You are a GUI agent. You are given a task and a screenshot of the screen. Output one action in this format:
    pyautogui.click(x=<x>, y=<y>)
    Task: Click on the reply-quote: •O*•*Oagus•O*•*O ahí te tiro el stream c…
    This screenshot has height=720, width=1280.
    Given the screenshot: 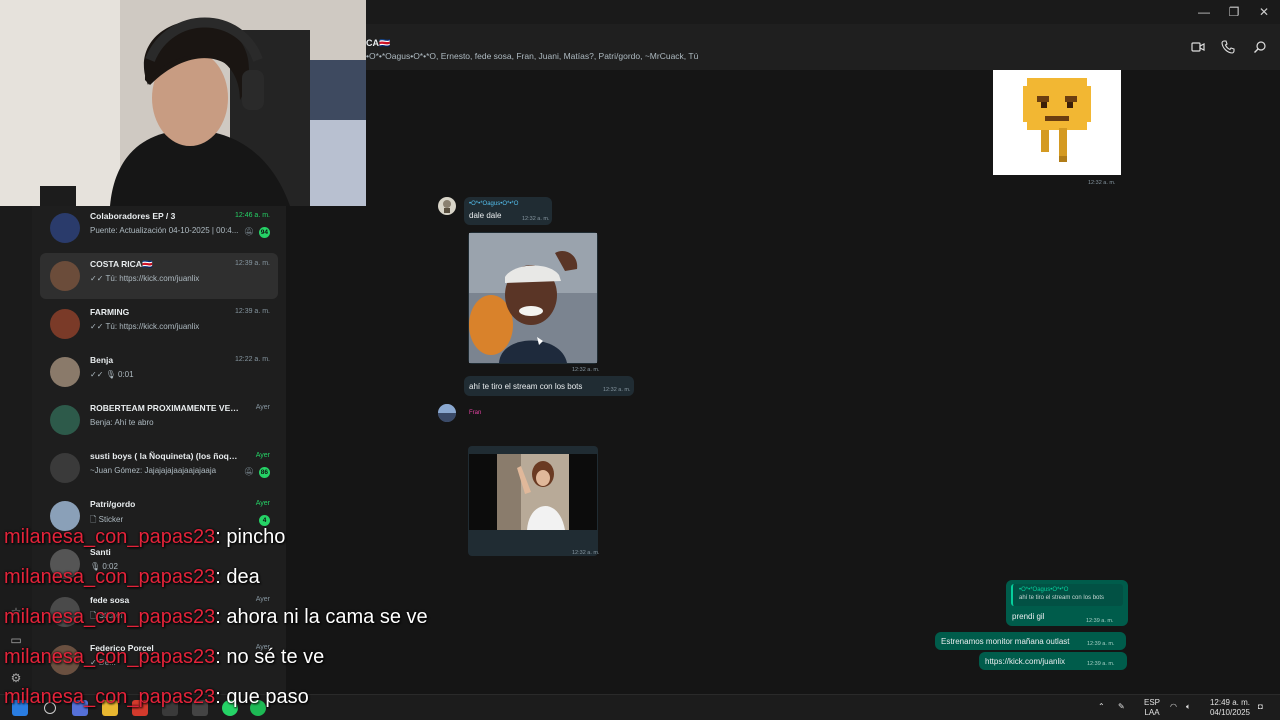 What is the action you would take?
    pyautogui.click(x=1067, y=595)
    